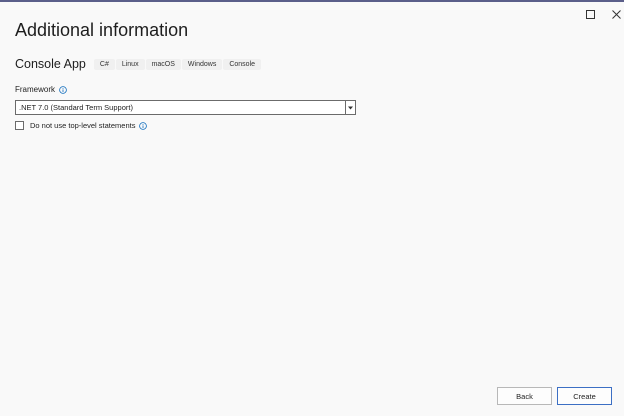  What do you see at coordinates (104, 64) in the screenshot?
I see `tag-language: C#` at bounding box center [104, 64].